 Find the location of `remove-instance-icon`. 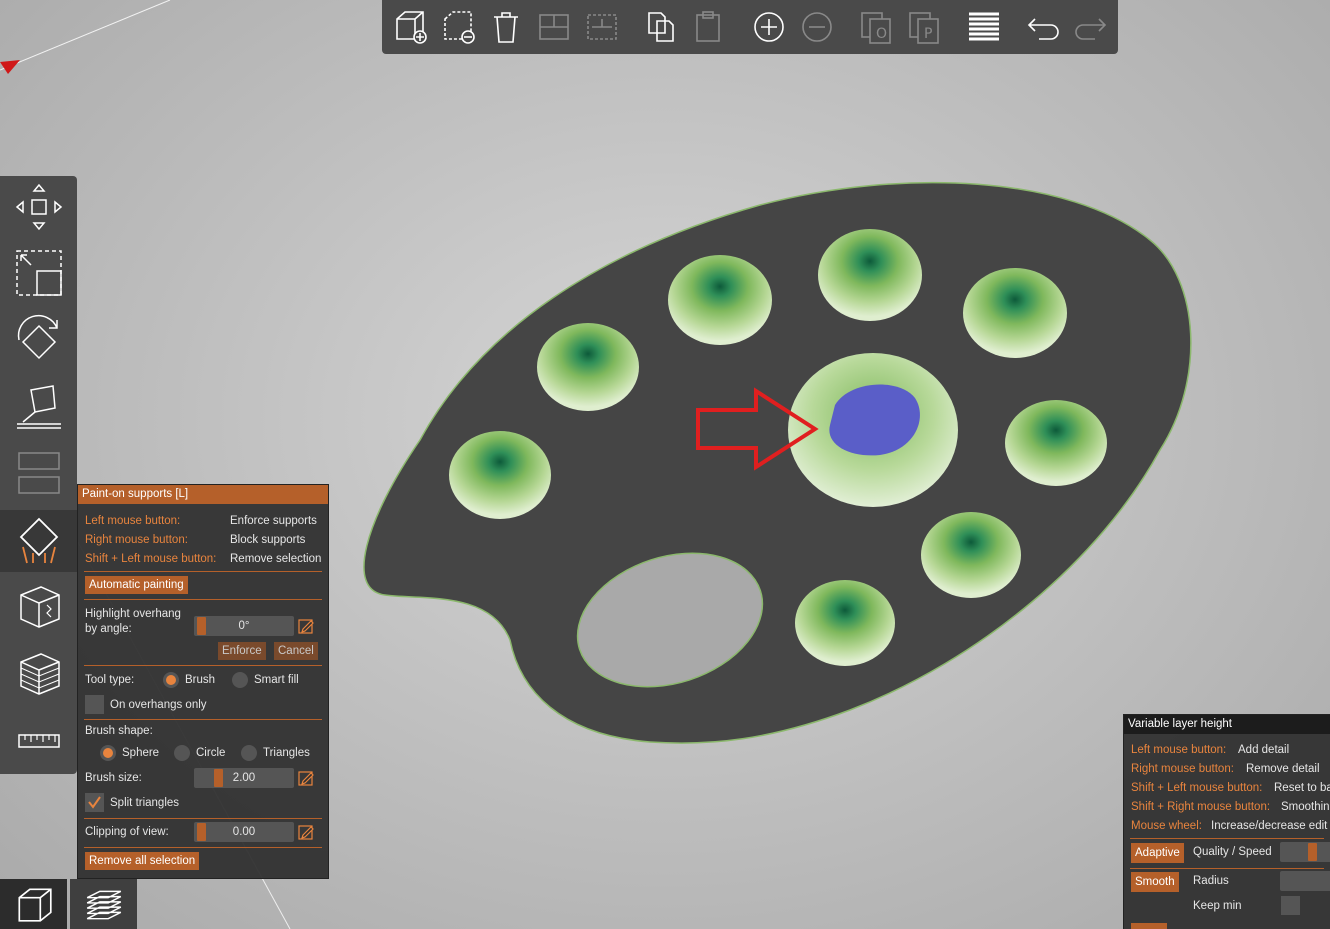

remove-instance-icon is located at coordinates (817, 27).